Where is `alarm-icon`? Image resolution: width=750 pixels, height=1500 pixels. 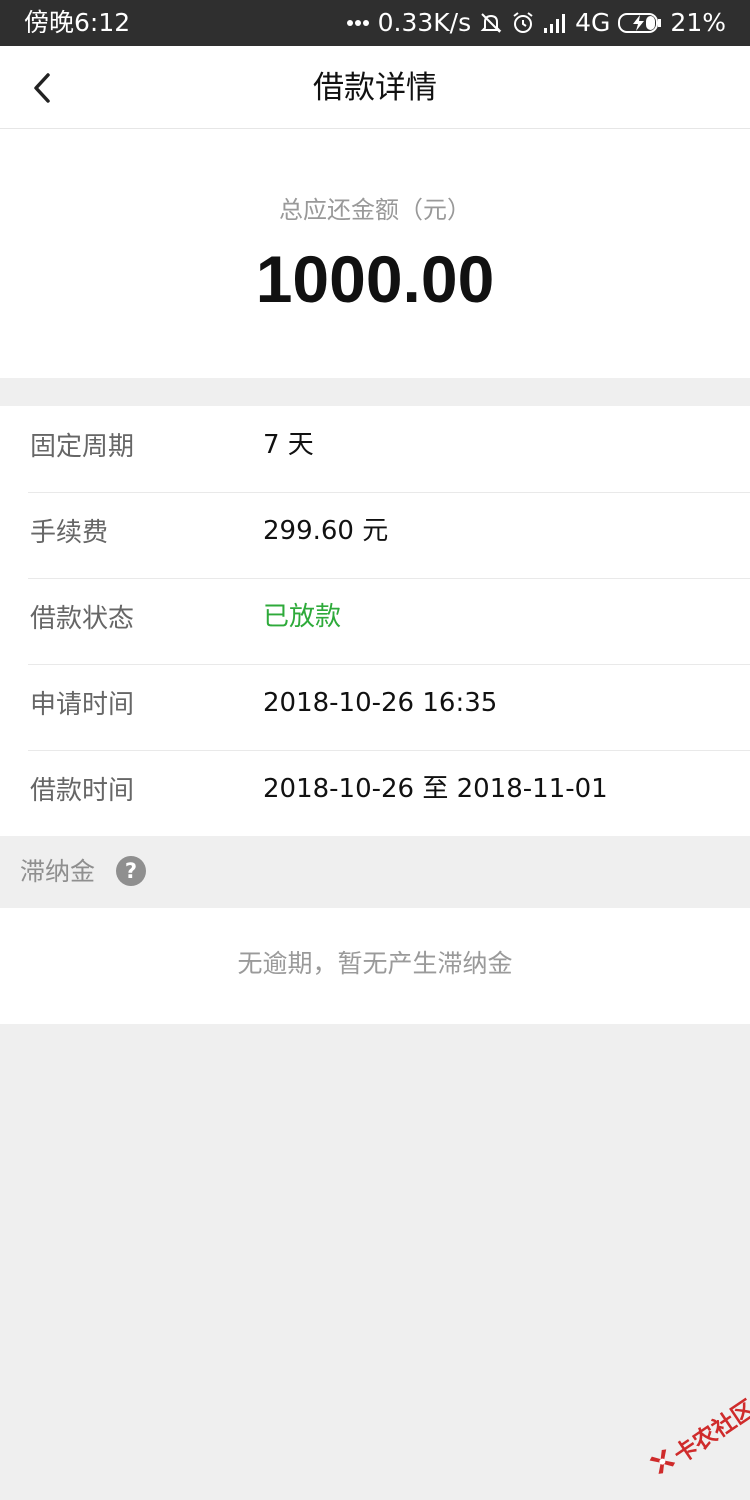 alarm-icon is located at coordinates (523, 22).